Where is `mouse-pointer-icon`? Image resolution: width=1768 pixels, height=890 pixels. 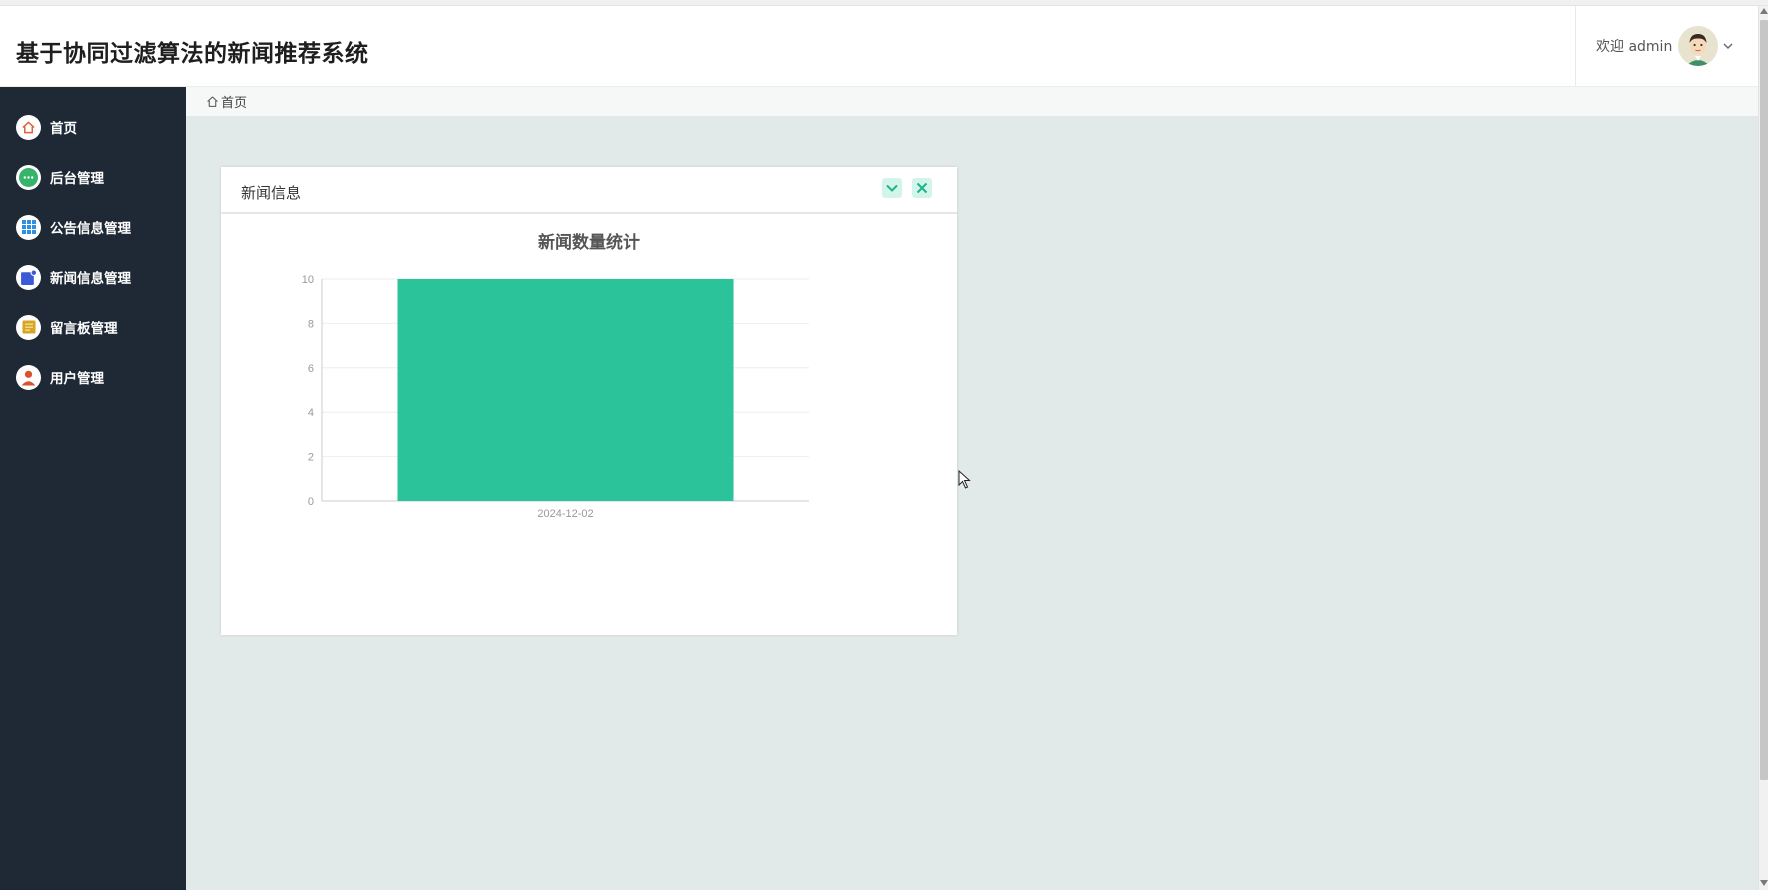
mouse-pointer-icon is located at coordinates (964, 479).